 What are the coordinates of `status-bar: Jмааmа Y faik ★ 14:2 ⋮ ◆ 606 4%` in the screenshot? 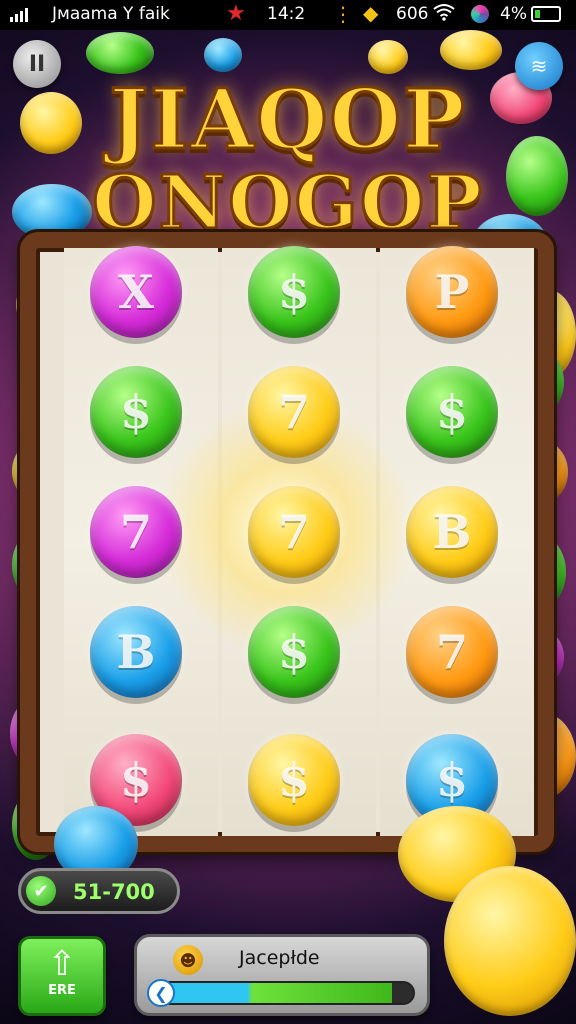 It's located at (288, 15).